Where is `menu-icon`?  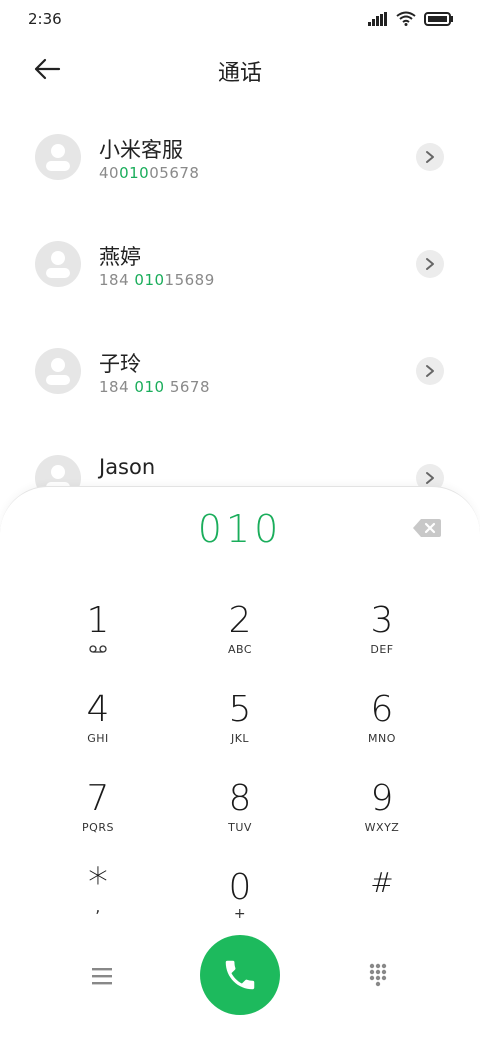
menu-icon is located at coordinates (102, 976).